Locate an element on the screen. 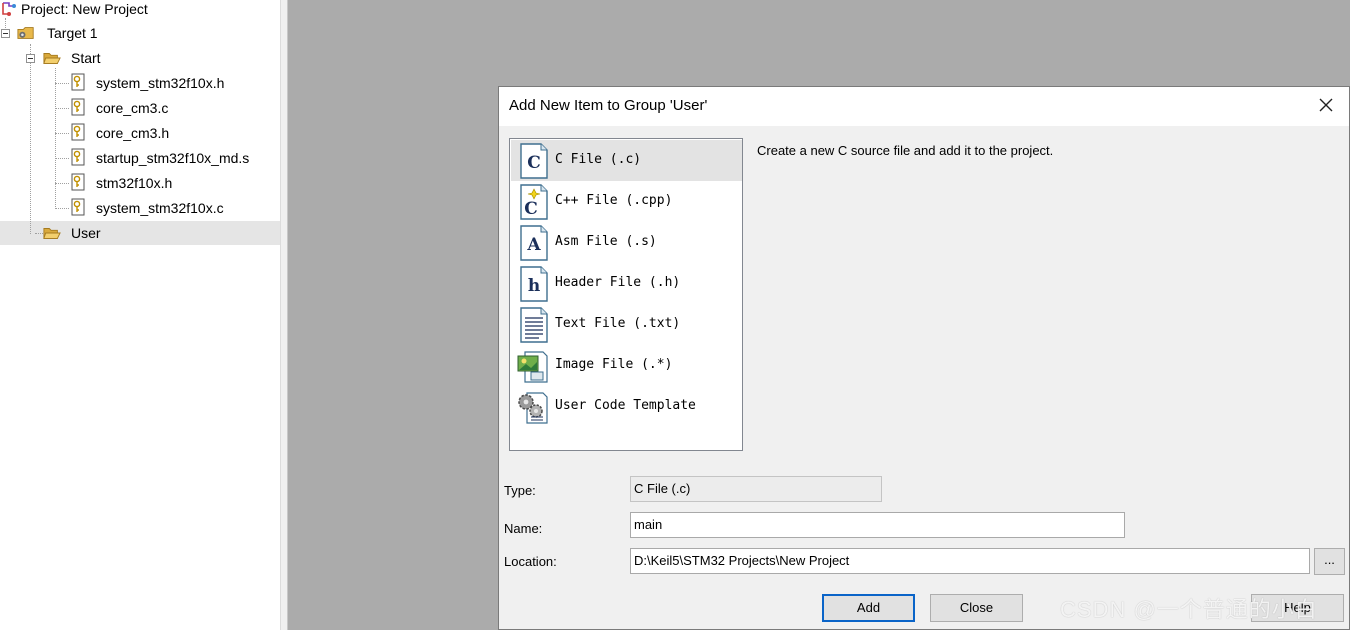 The image size is (1350, 630). svg-text: A is located at coordinates (533, 245).